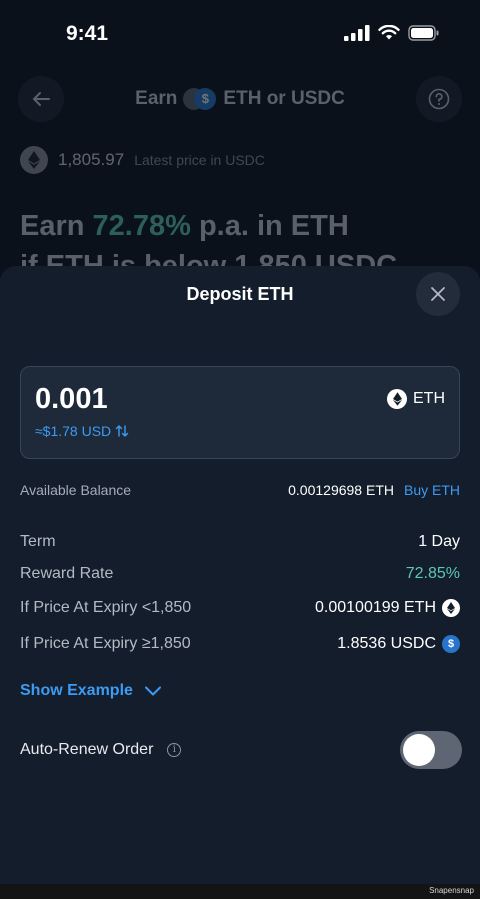 The width and height of the screenshot is (480, 899). I want to click on show-example-label: Show Example, so click(76, 690).